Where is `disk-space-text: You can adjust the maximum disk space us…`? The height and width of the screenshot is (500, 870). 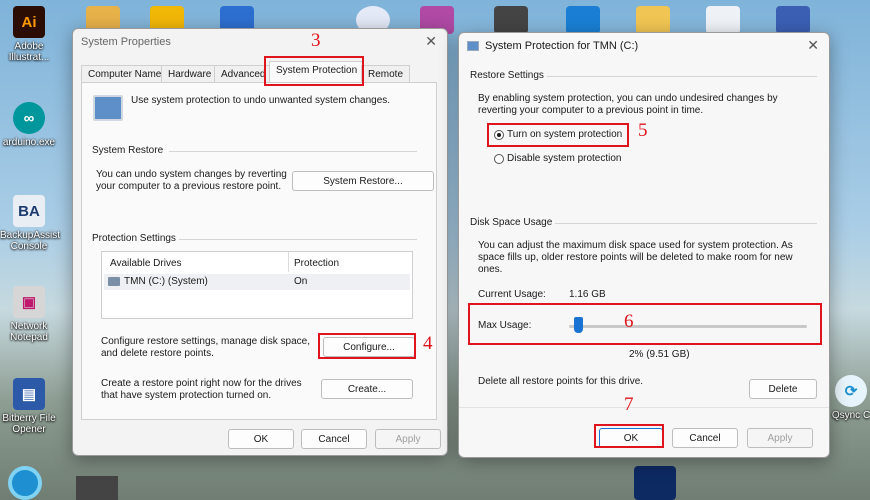 disk-space-text: You can adjust the maximum disk space us… is located at coordinates (635, 257).